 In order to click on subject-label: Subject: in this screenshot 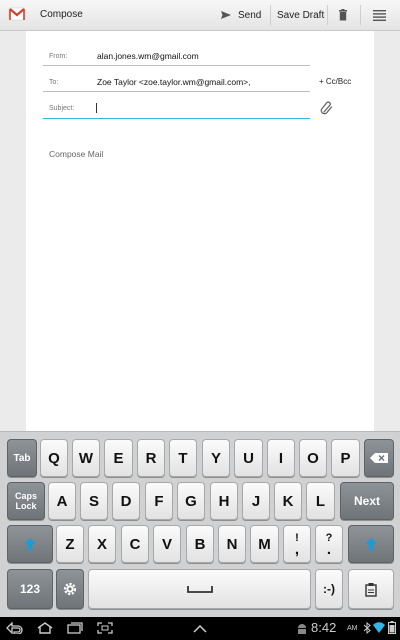, I will do `click(62, 108)`.